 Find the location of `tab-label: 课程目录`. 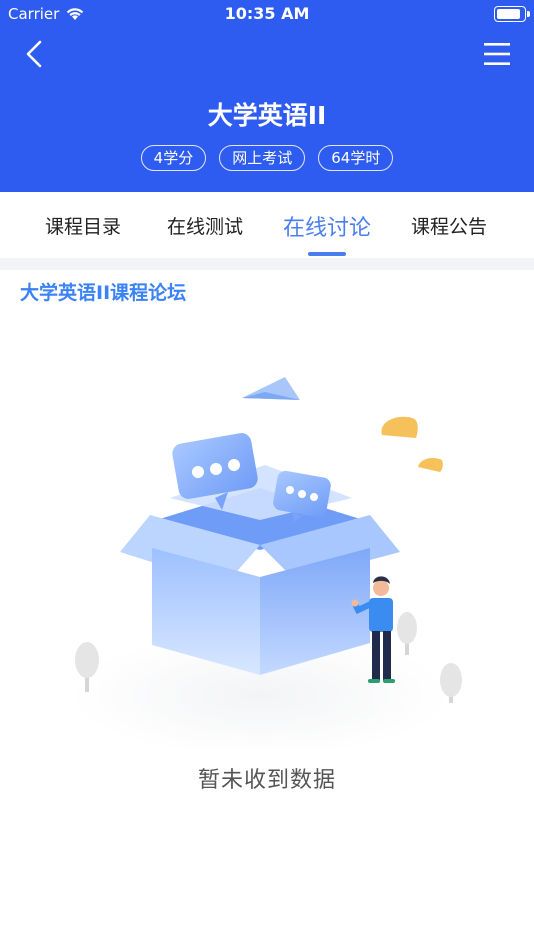

tab-label: 课程目录 is located at coordinates (82, 227).